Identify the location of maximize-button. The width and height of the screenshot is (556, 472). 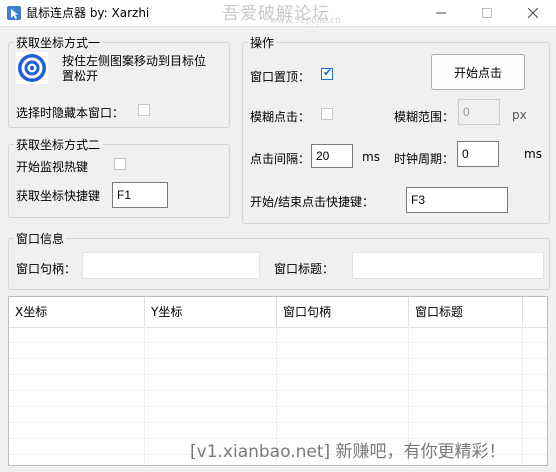
(487, 13).